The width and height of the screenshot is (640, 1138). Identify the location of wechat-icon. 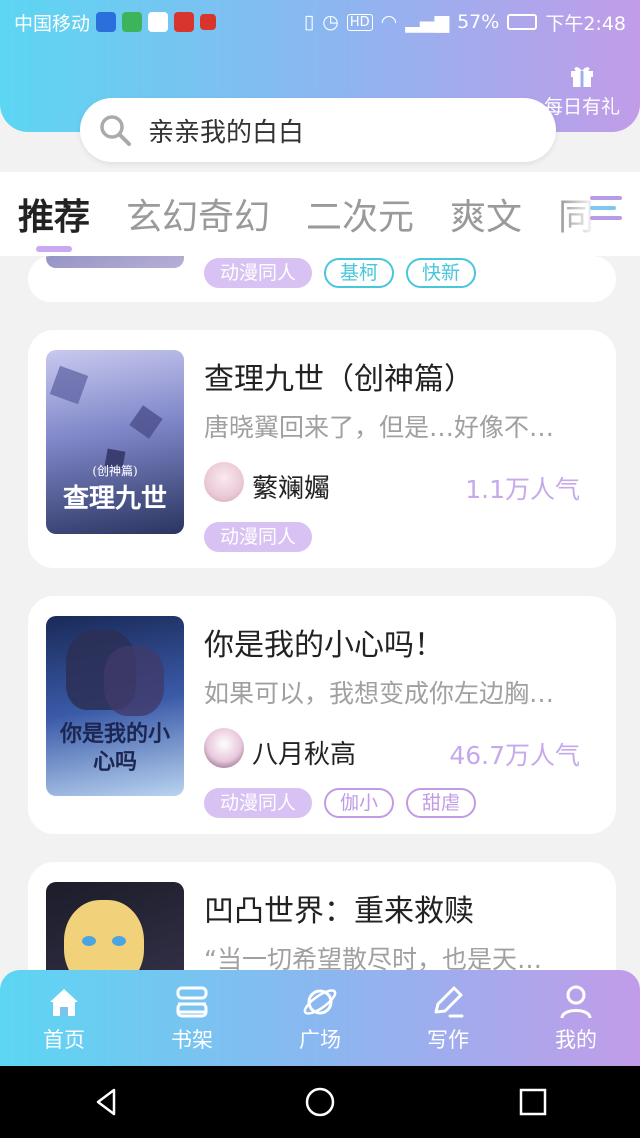
(158, 22).